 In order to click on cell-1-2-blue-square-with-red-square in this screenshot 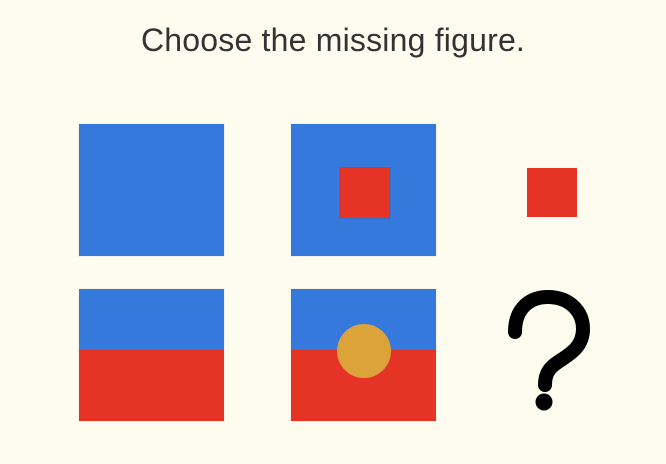, I will do `click(363, 190)`.